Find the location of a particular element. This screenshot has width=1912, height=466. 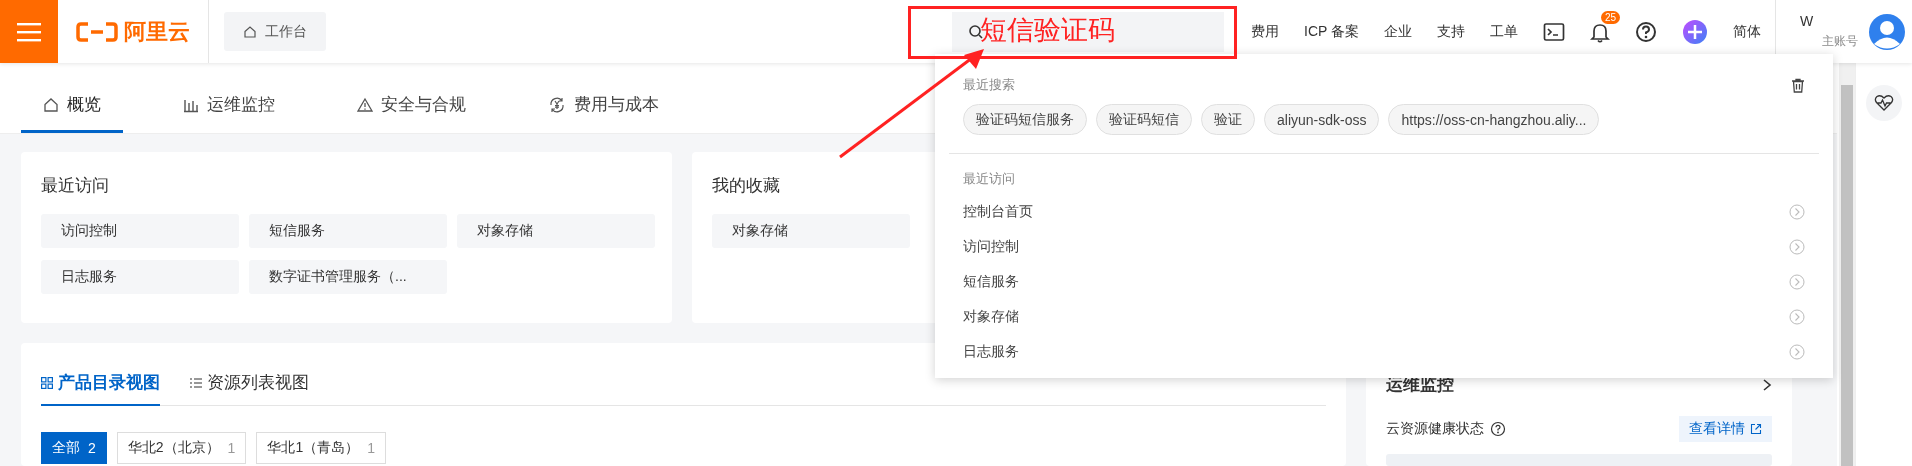

overview-tab: 运维监控 is located at coordinates (229, 113).